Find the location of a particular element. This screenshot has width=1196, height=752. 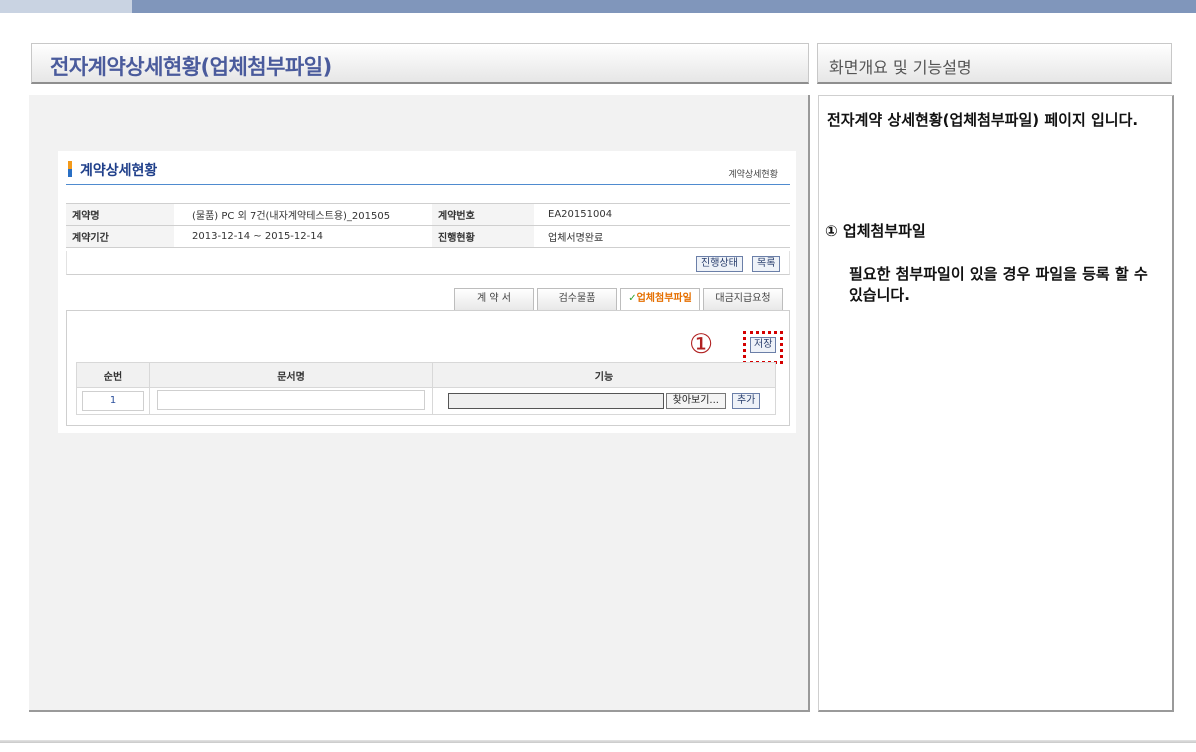

bottom-divider is located at coordinates (598, 741).